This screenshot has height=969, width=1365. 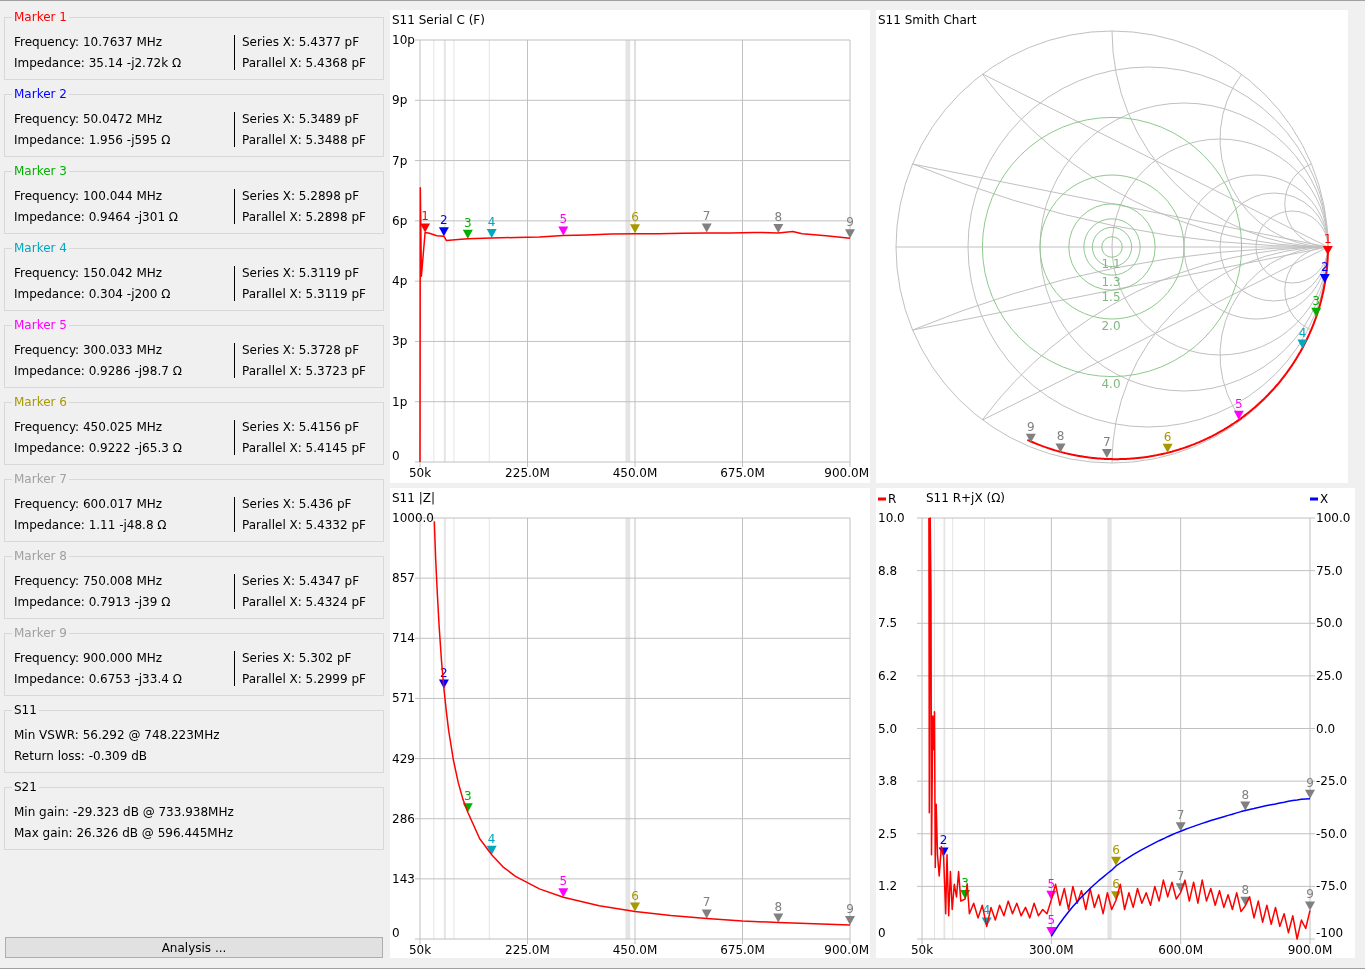 I want to click on marker-reading: Frequency: 10.7637 MHz, so click(x=88, y=42).